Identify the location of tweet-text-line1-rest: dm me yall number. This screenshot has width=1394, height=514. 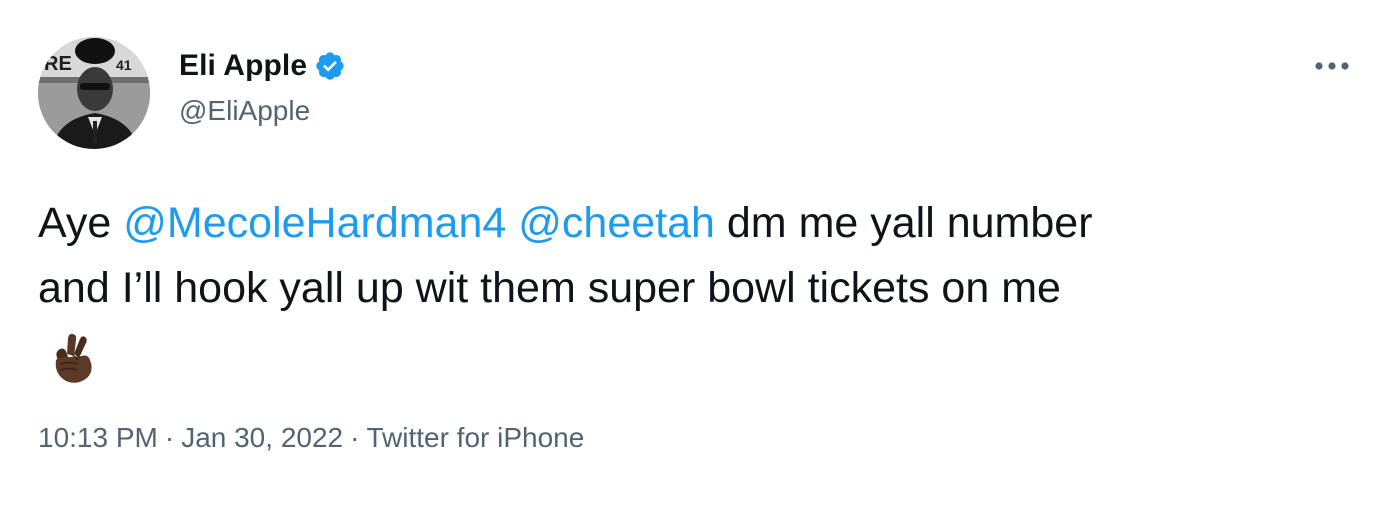
(903, 223).